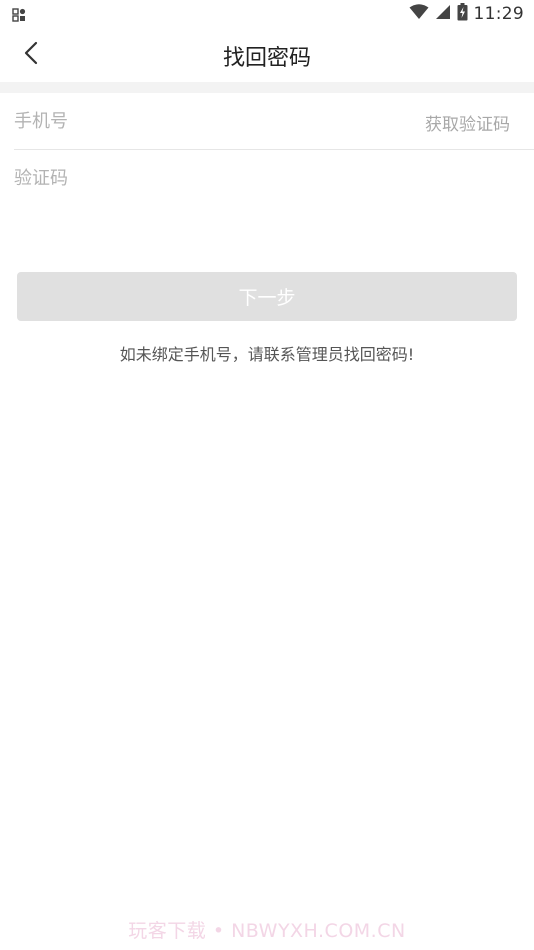 This screenshot has width=534, height=950. What do you see at coordinates (267, 296) in the screenshot?
I see `next-button: 下一步` at bounding box center [267, 296].